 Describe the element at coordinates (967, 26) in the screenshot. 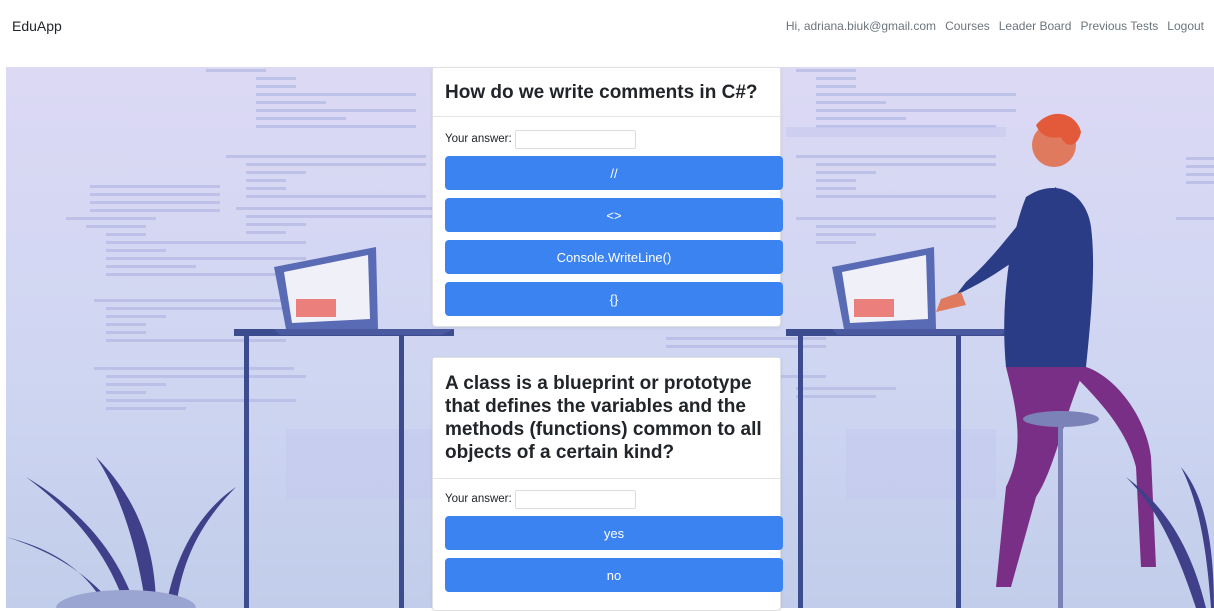

I see `nav-link-courses: Courses` at that location.